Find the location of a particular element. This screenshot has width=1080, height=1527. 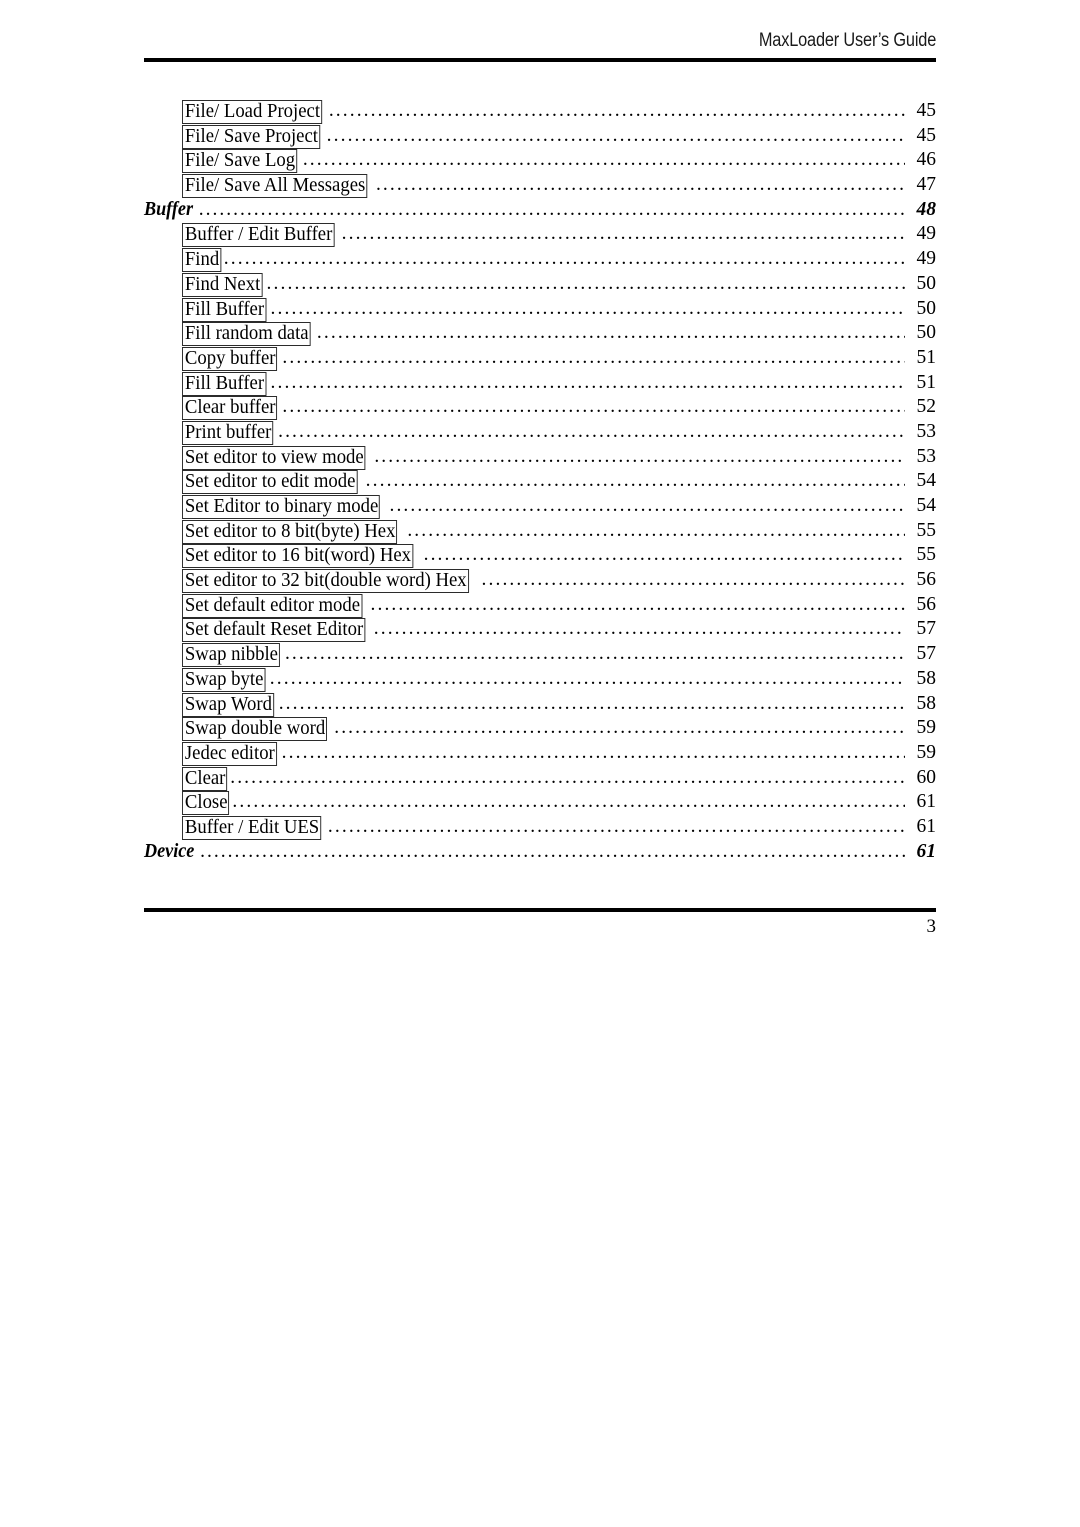

toc-entry: File/ Save Log 46 is located at coordinates (540, 161).